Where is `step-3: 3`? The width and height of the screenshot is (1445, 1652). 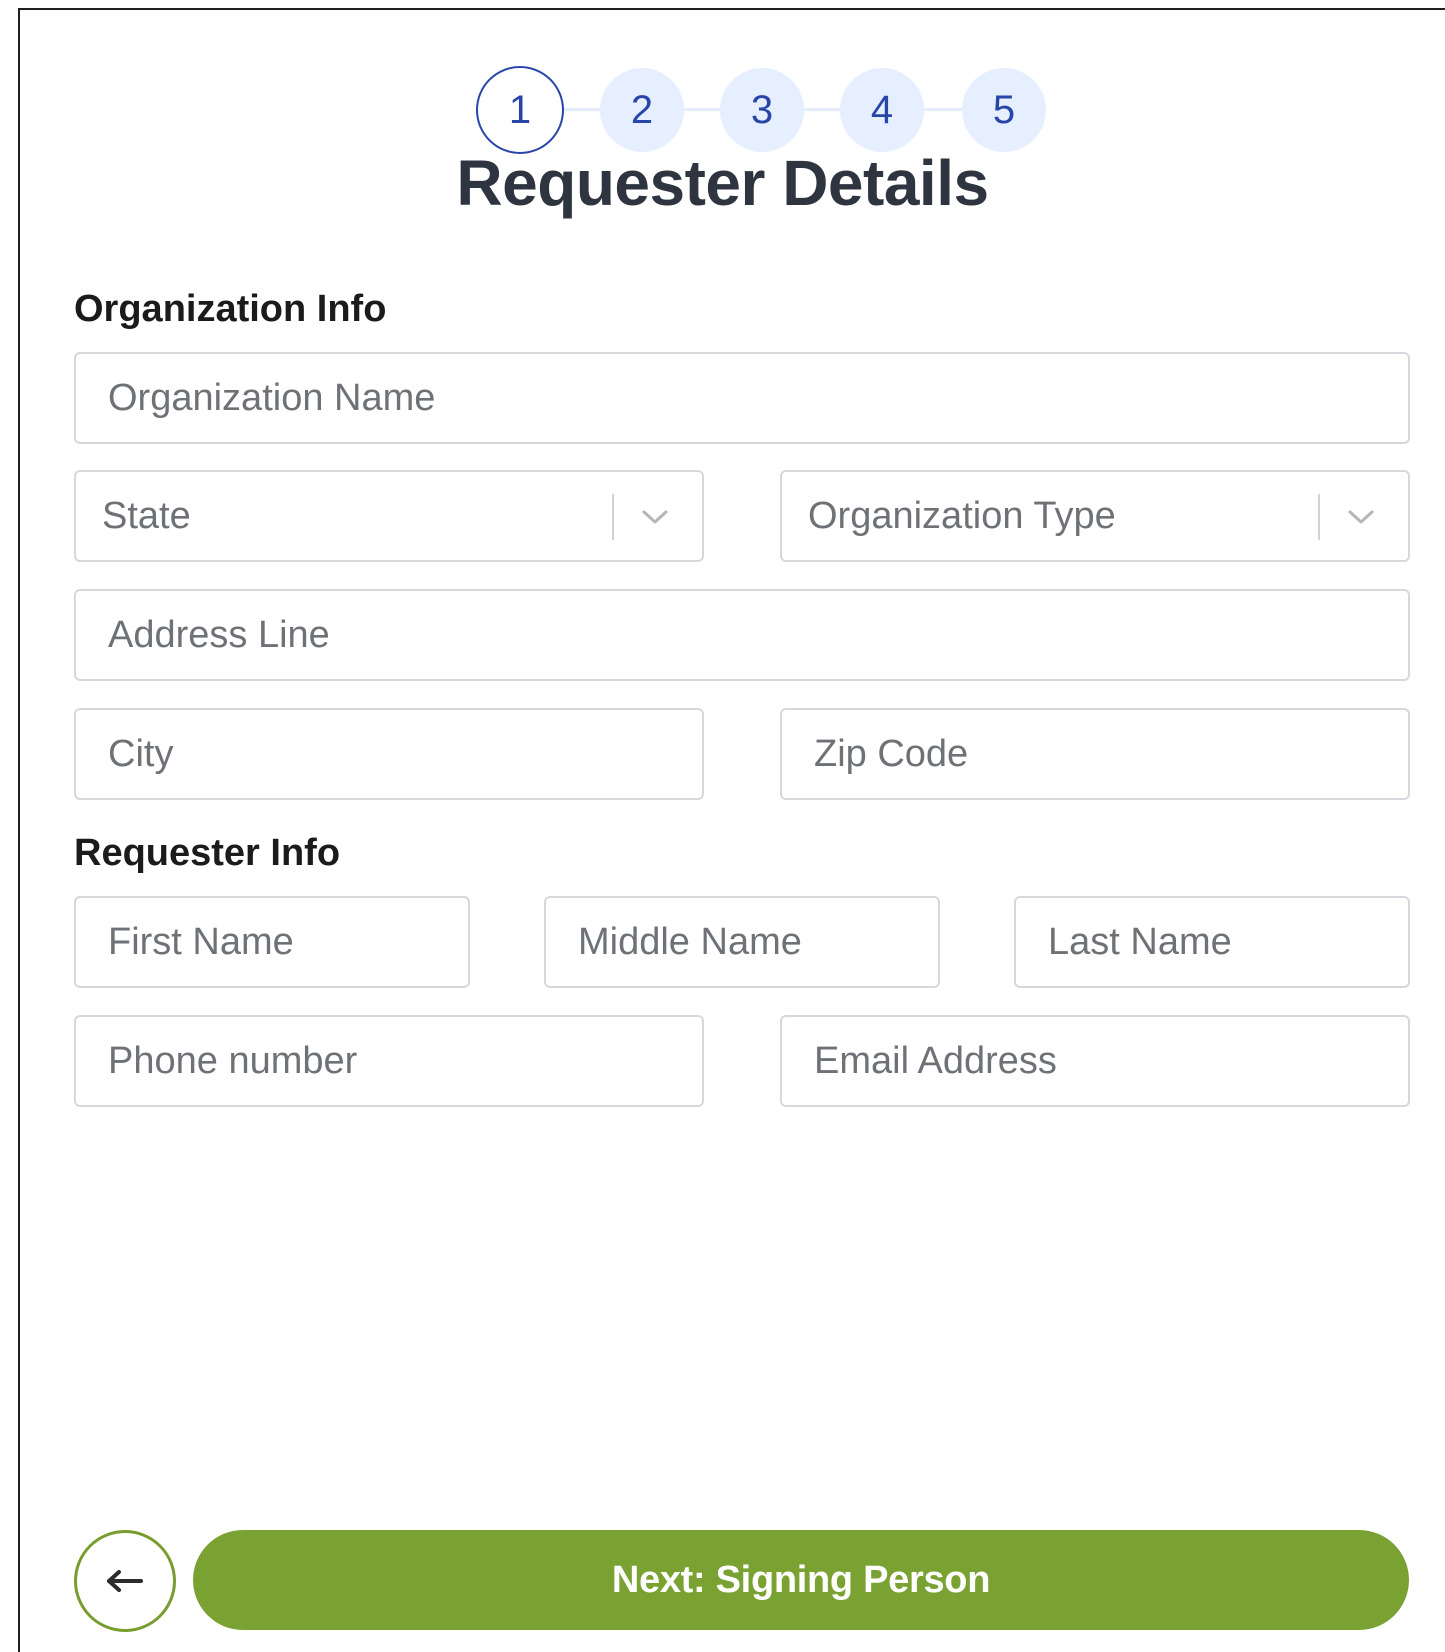
step-3: 3 is located at coordinates (762, 110).